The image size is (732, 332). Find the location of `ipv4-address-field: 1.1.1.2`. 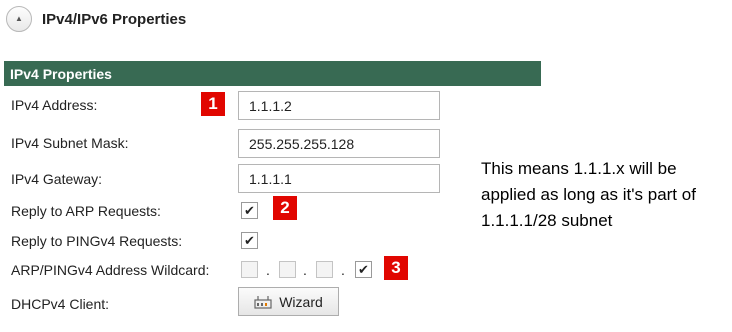

ipv4-address-field: 1.1.1.2 is located at coordinates (339, 105).